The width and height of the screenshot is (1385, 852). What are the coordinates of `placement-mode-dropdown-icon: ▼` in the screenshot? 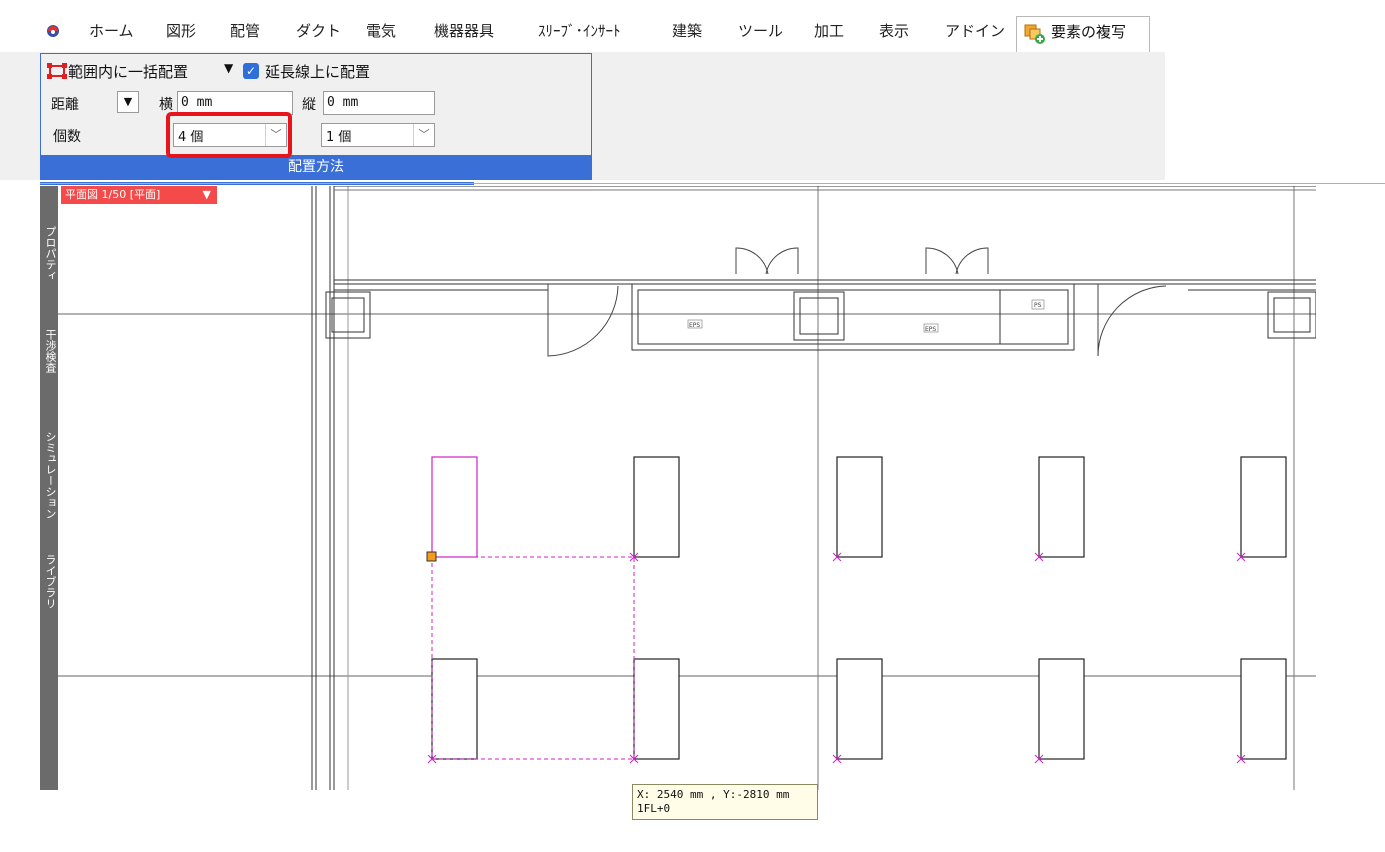 It's located at (228, 68).